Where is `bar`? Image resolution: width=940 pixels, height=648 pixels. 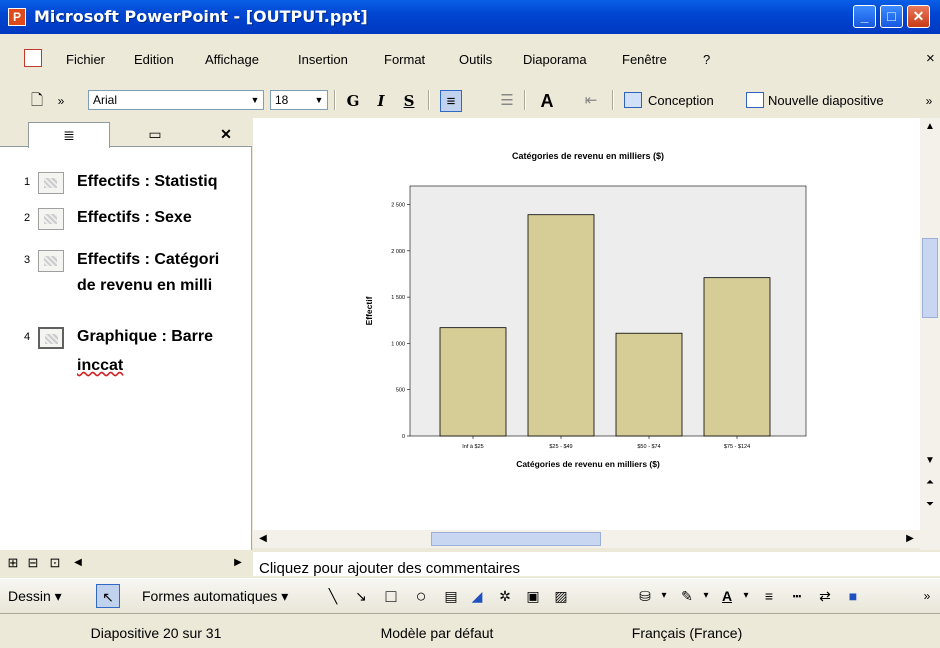
bar is located at coordinates (649, 384).